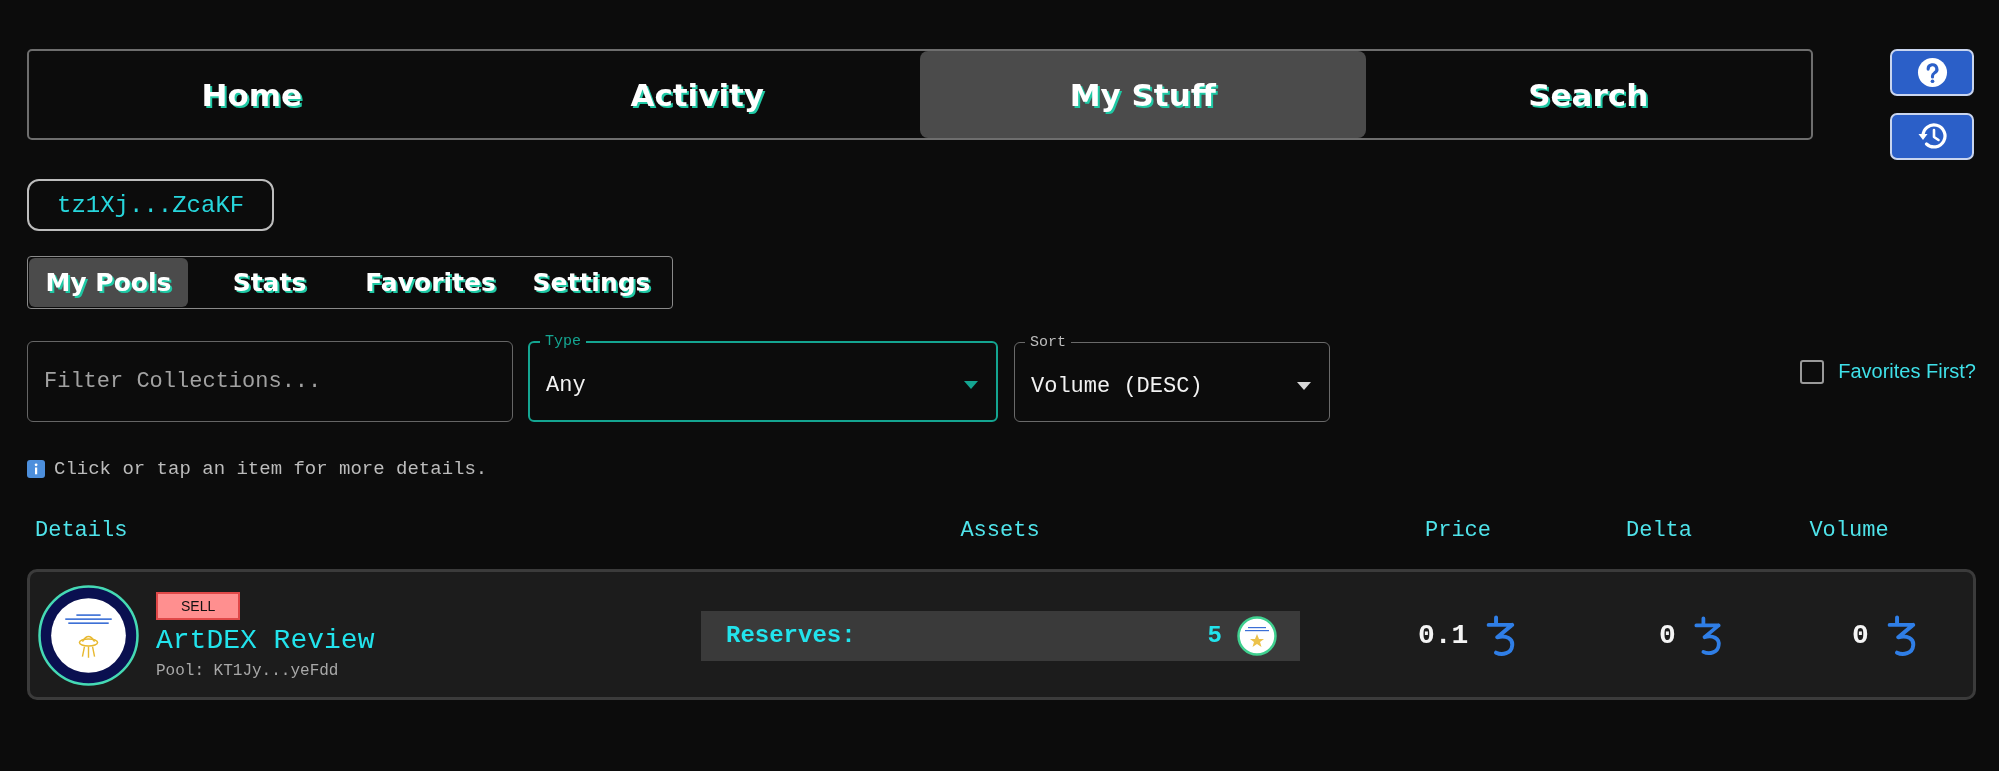 Image resolution: width=1999 pixels, height=771 pixels. What do you see at coordinates (1214, 635) in the screenshot?
I see `reserves-count: 5` at bounding box center [1214, 635].